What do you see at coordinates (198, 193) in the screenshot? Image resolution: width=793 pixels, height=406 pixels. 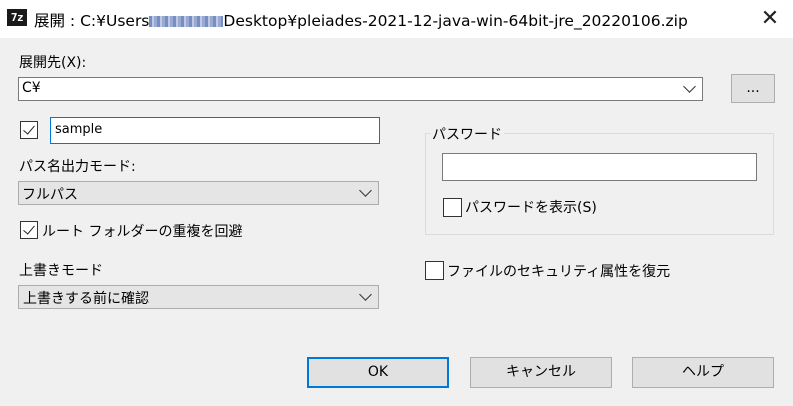 I see `path-mode-select: フルパス` at bounding box center [198, 193].